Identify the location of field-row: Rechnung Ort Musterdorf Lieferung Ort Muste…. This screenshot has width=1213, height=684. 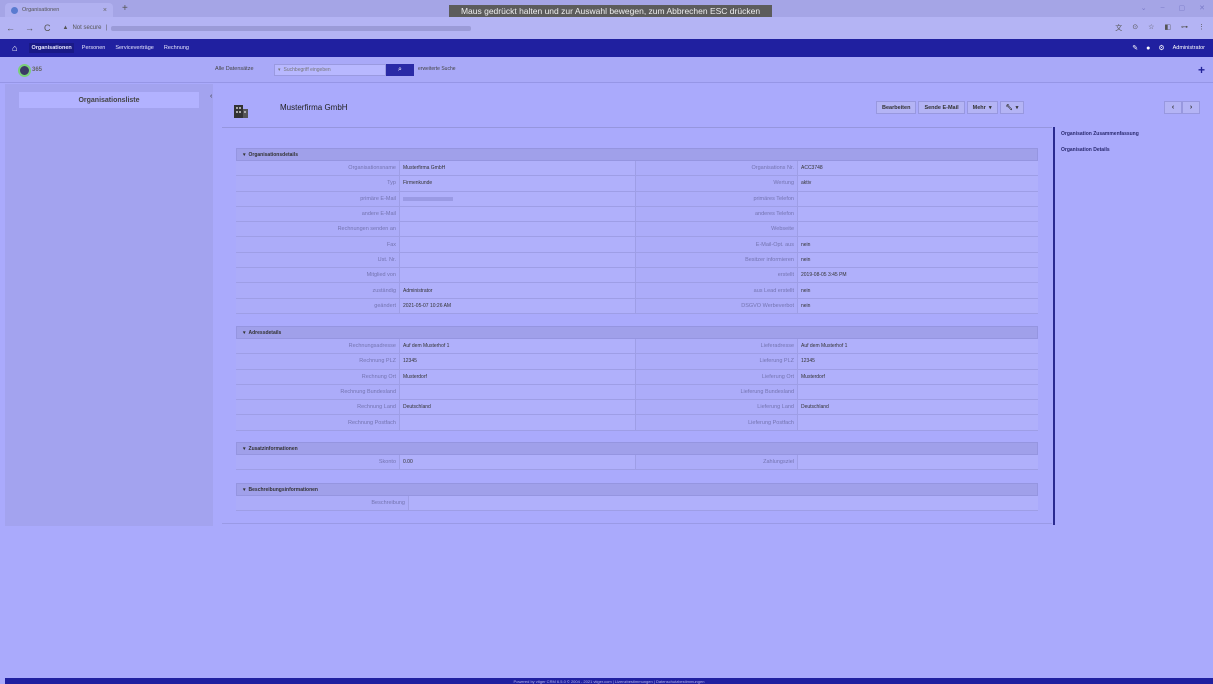
(637, 377).